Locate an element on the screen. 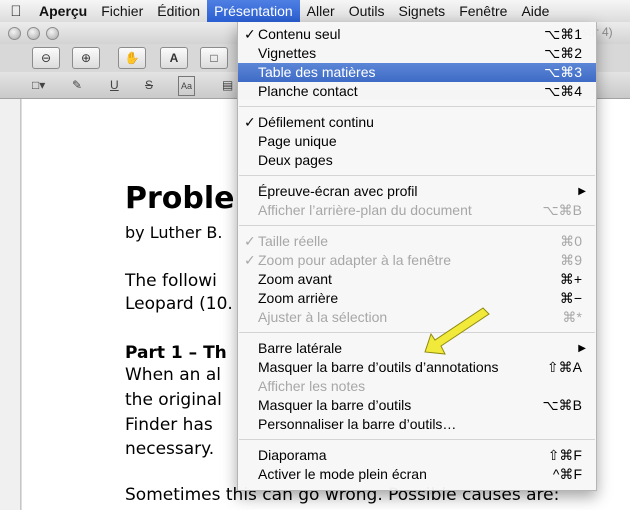 Image resolution: width=630 pixels, height=510 pixels. doc-paragraph-line: When an al is located at coordinates (173, 375).